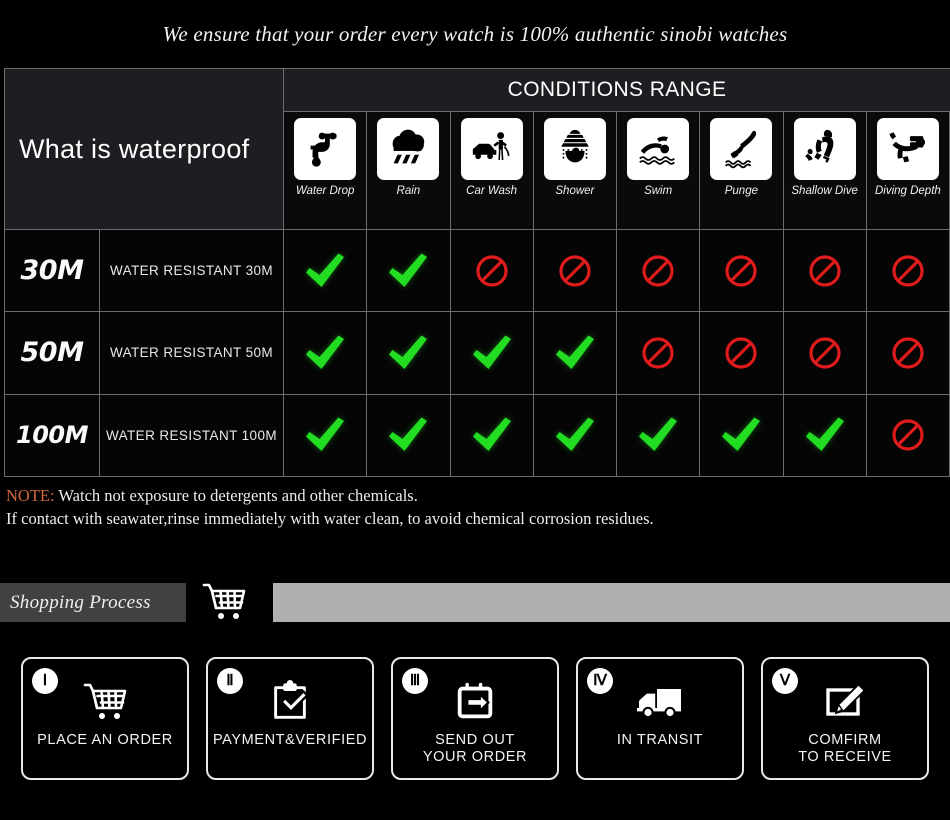 Image resolution: width=950 pixels, height=820 pixels. I want to click on condition-column-car-wash: Car Wash, so click(492, 170).